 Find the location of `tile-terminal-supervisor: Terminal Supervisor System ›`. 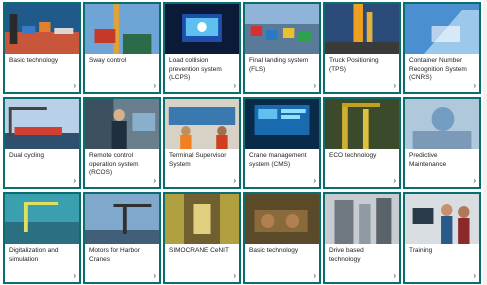

tile-terminal-supervisor: Terminal Supervisor System › is located at coordinates (202, 143).